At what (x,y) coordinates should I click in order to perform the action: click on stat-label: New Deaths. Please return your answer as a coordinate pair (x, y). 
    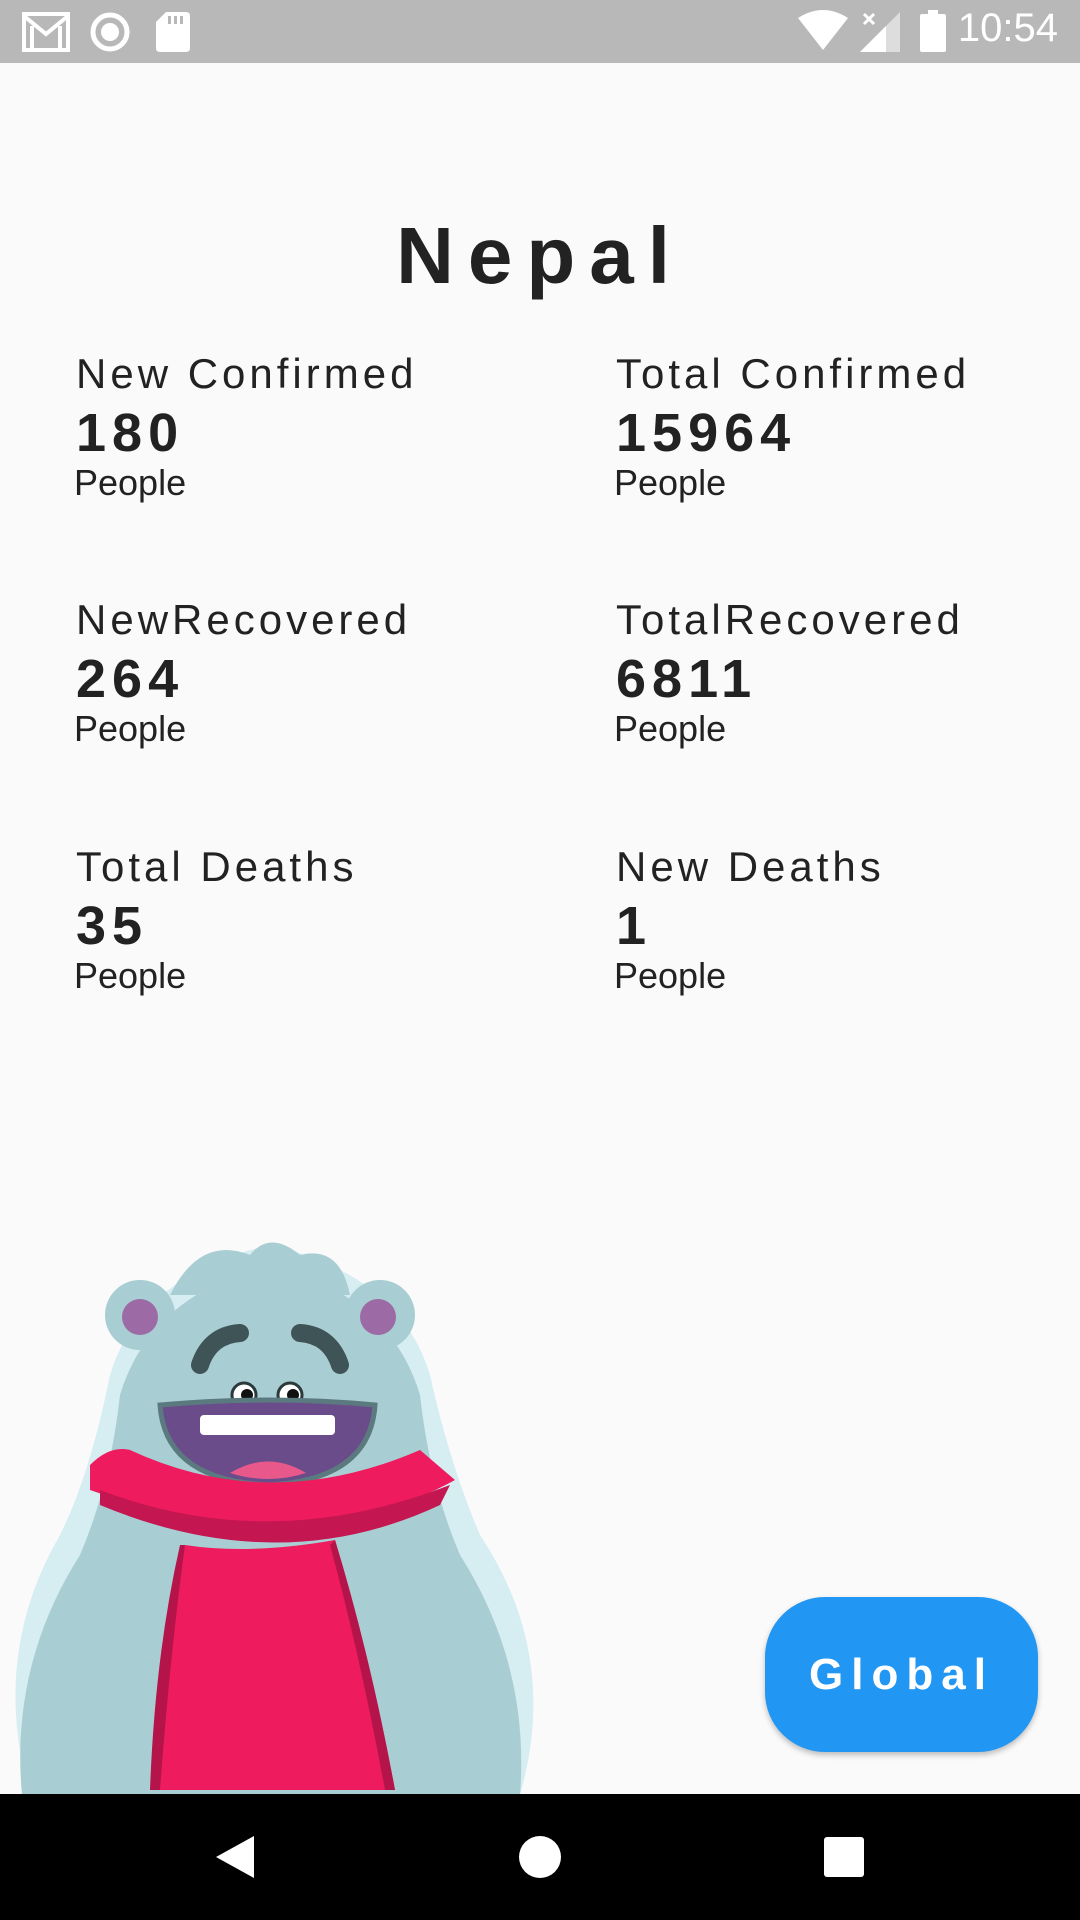
    Looking at the image, I should click on (750, 866).